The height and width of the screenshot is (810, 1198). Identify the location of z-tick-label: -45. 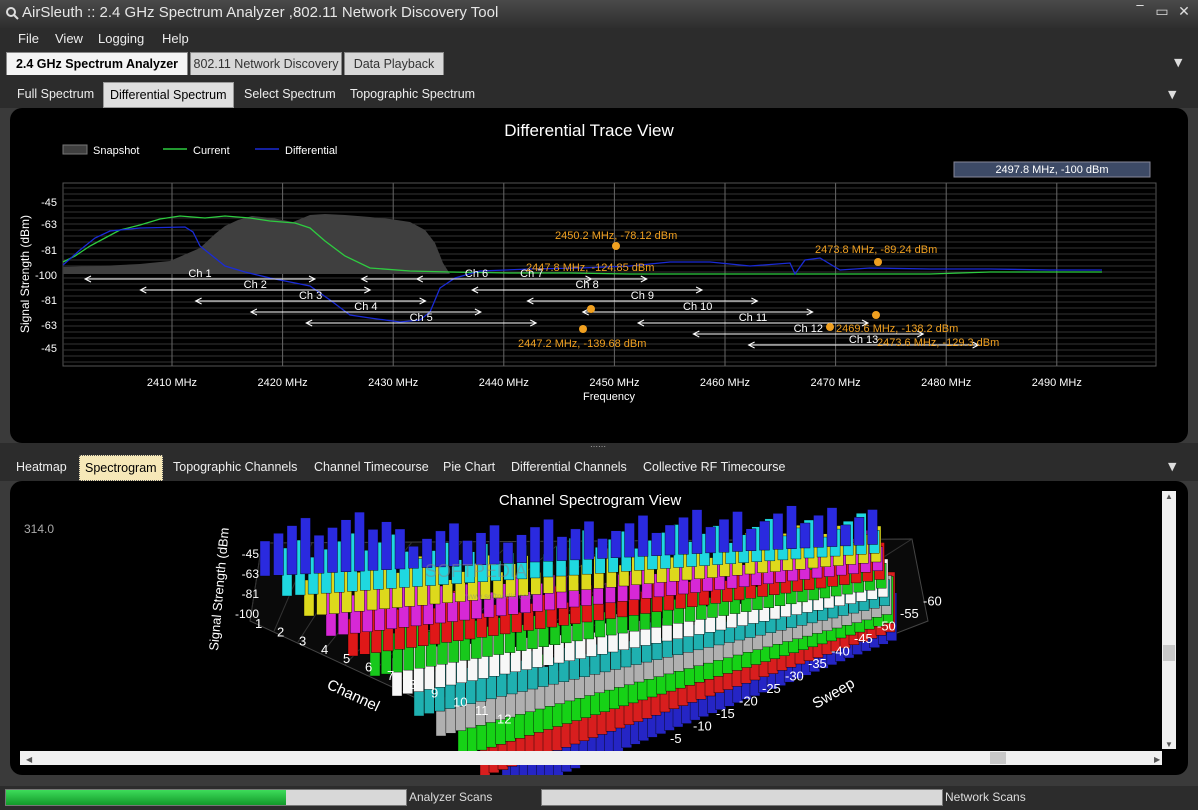
(251, 554).